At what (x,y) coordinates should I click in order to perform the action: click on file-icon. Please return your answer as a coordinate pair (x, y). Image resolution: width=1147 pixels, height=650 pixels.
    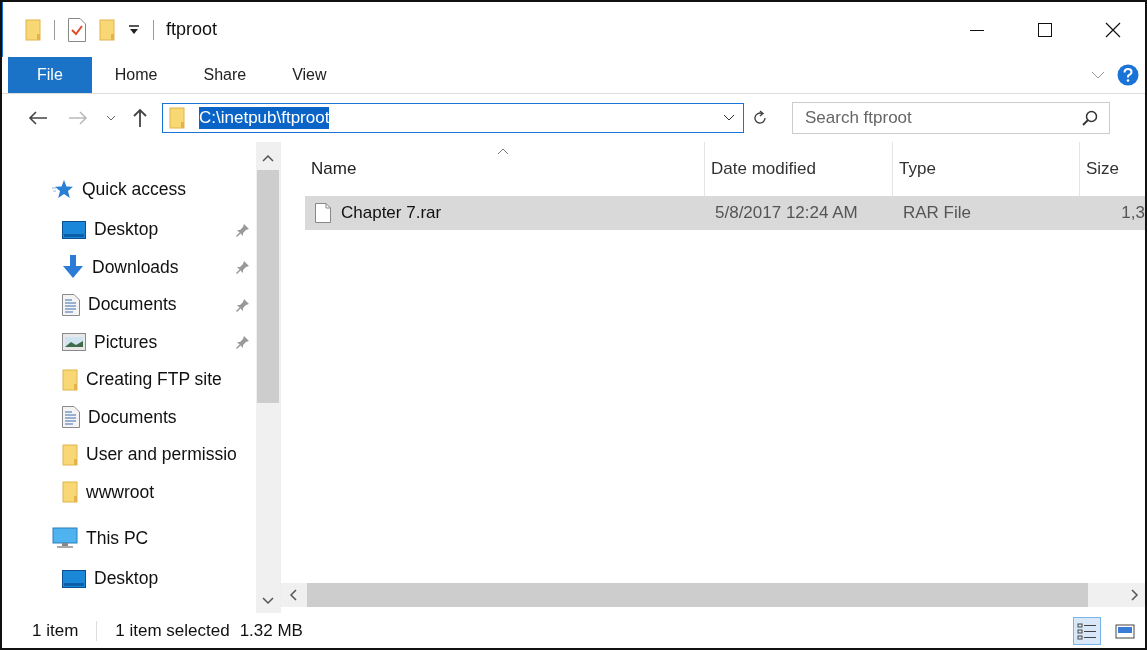
    Looking at the image, I should click on (323, 213).